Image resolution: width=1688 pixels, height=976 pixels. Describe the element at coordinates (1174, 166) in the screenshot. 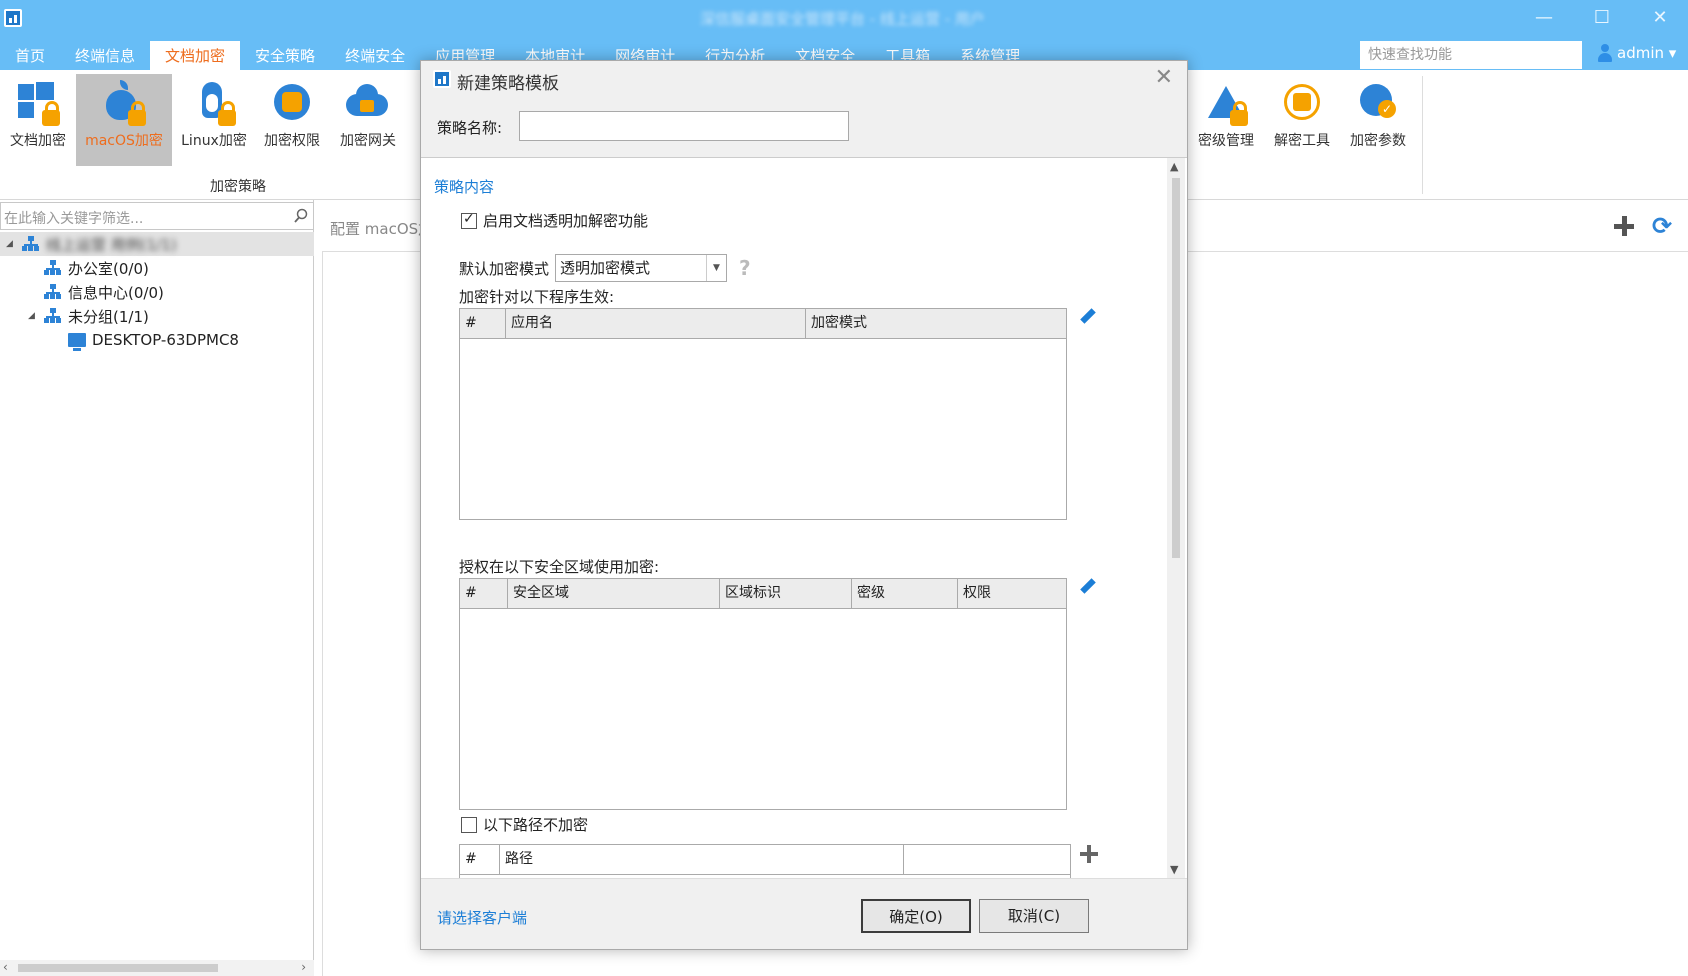

I see `scroll-up-icon: ▲` at that location.